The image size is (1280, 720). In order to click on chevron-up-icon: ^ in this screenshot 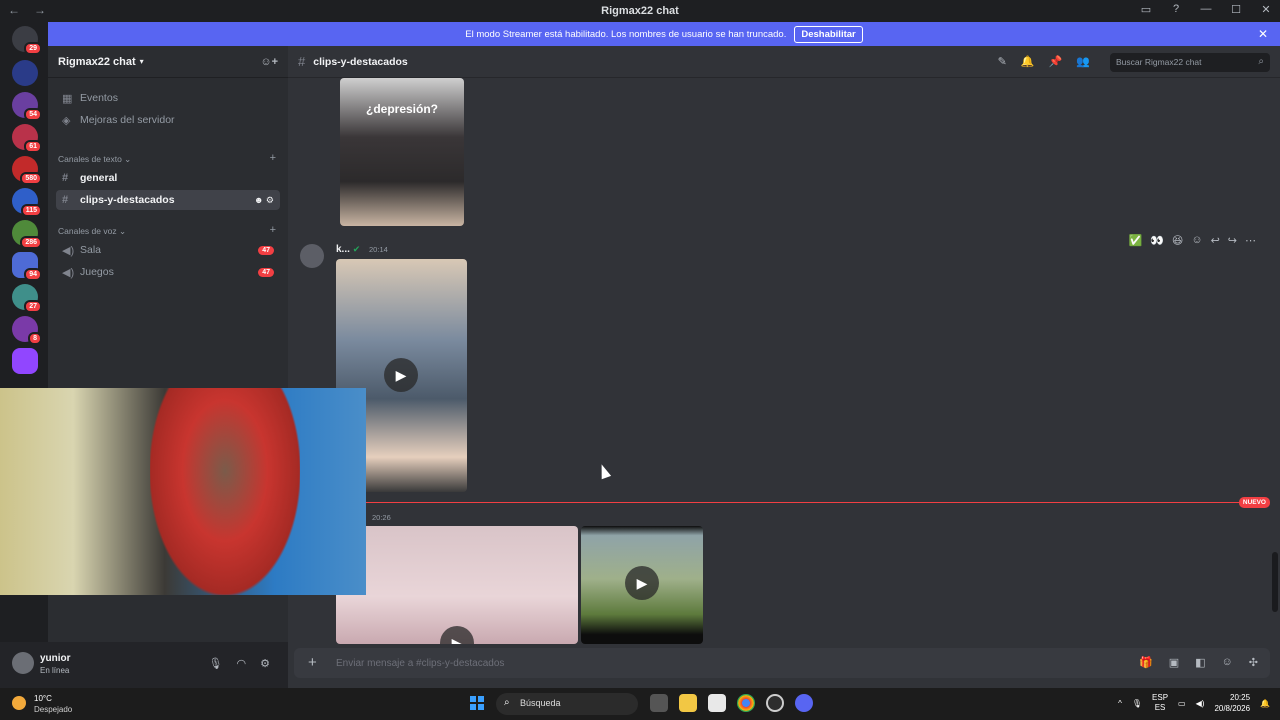, I will do `click(1120, 703)`.